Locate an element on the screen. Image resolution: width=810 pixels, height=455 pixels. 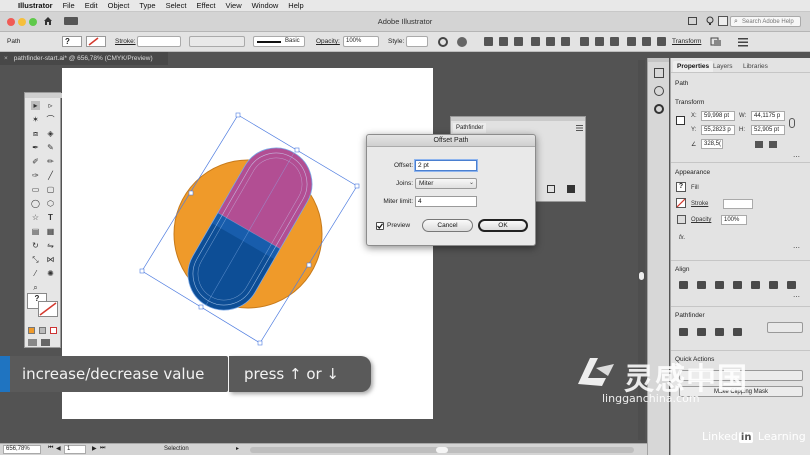
reference-point-icon is located at coordinates (680, 120).